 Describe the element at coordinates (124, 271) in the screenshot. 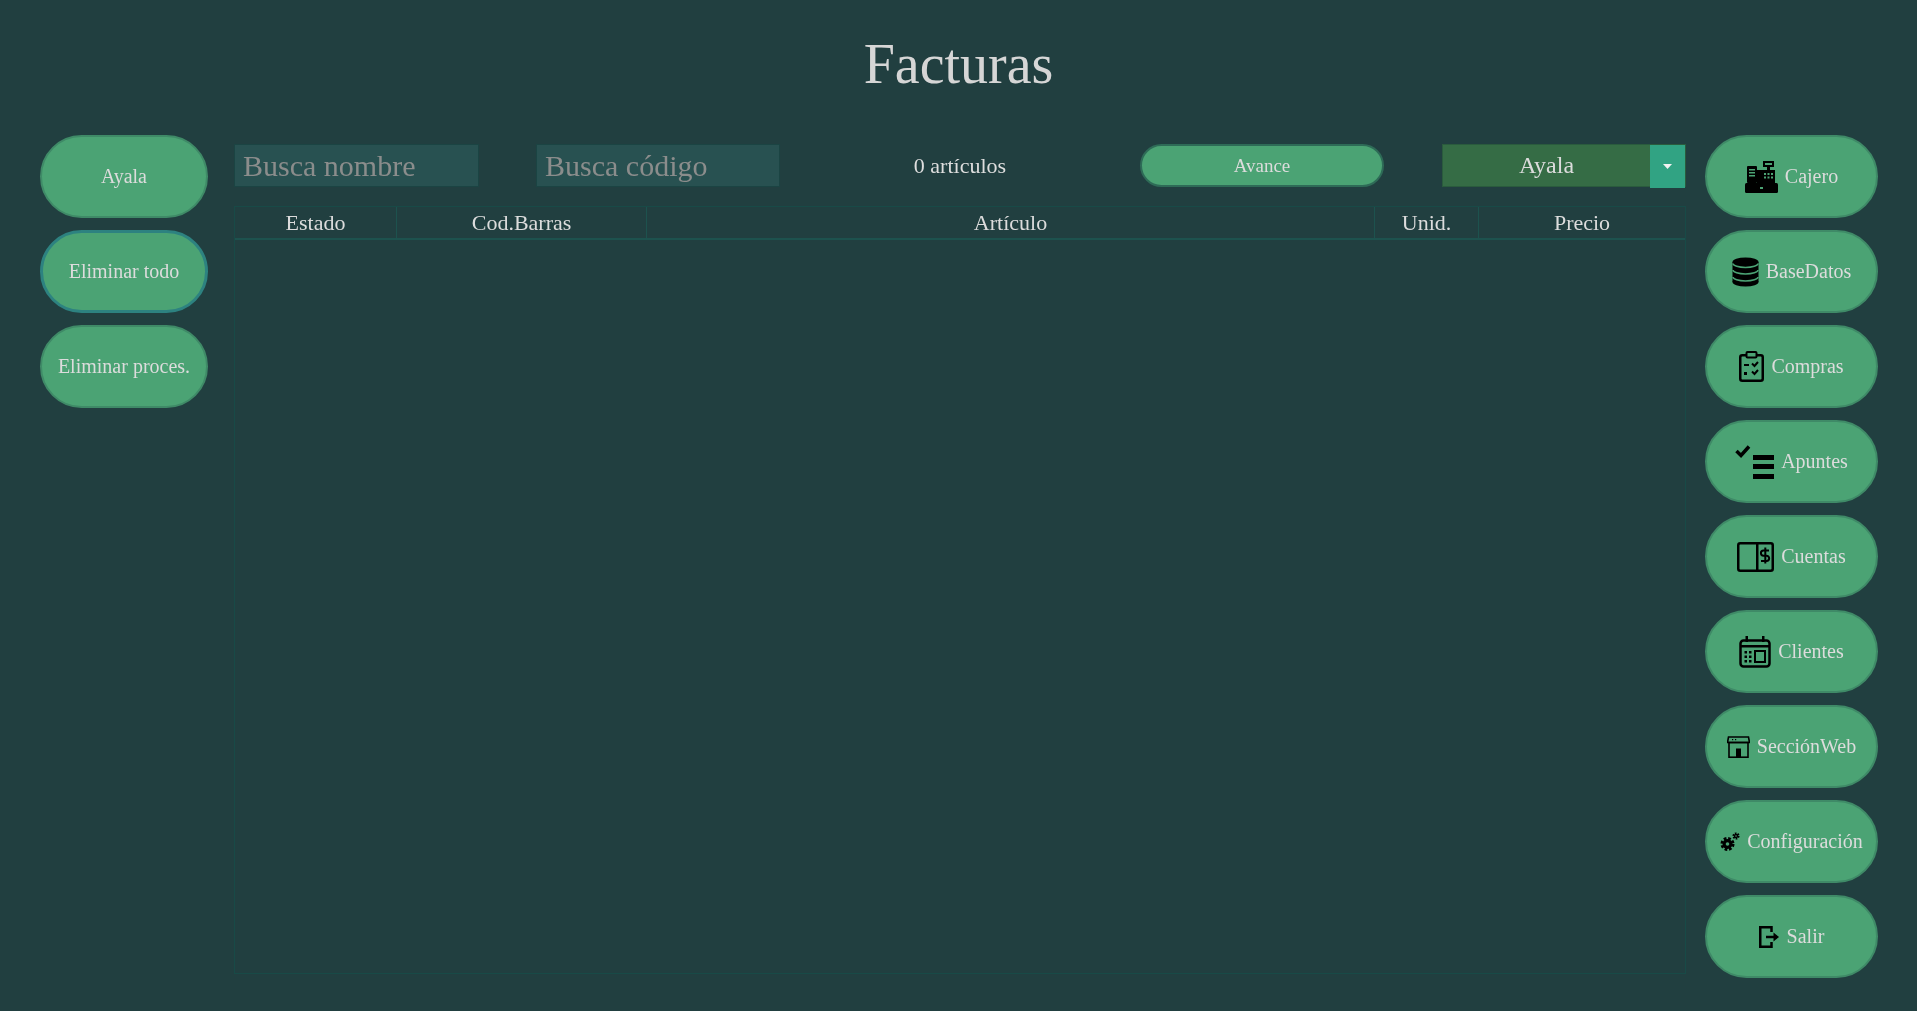

I see `action-button: Eliminar todo` at that location.